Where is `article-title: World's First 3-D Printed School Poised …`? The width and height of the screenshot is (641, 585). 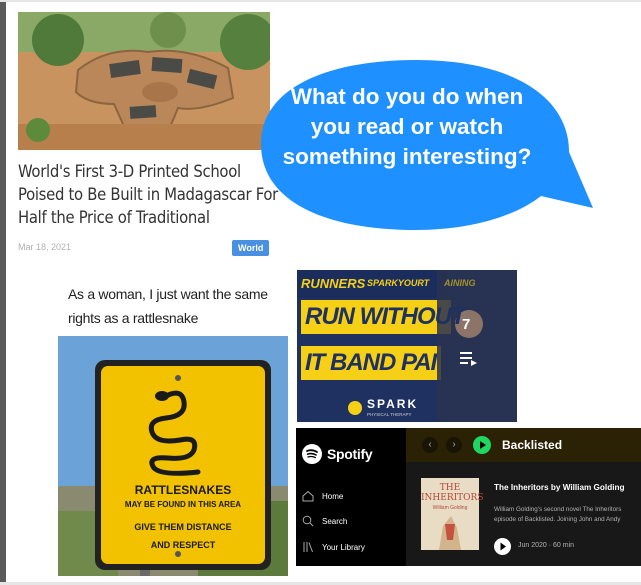 article-title: World's First 3-D Printed School Poised … is located at coordinates (148, 194).